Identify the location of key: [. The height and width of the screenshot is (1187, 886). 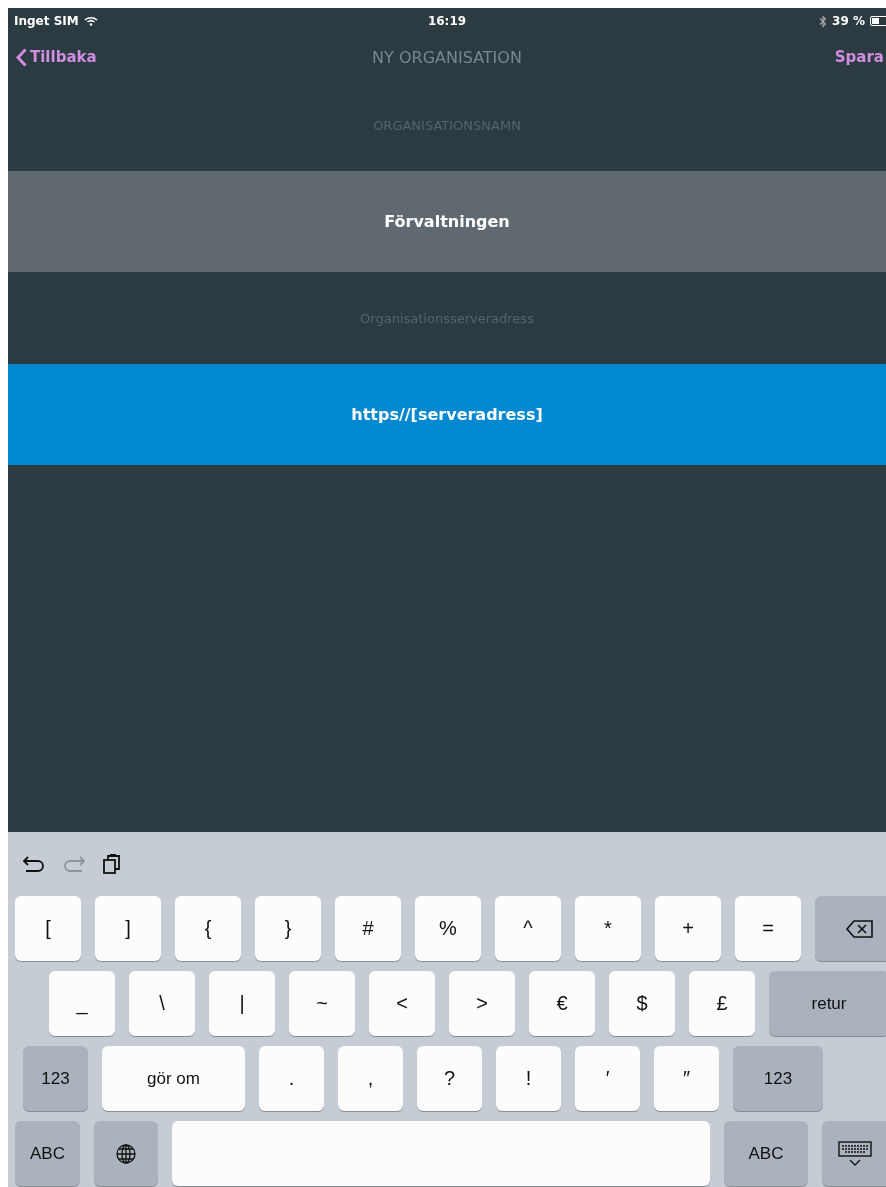
(48, 928).